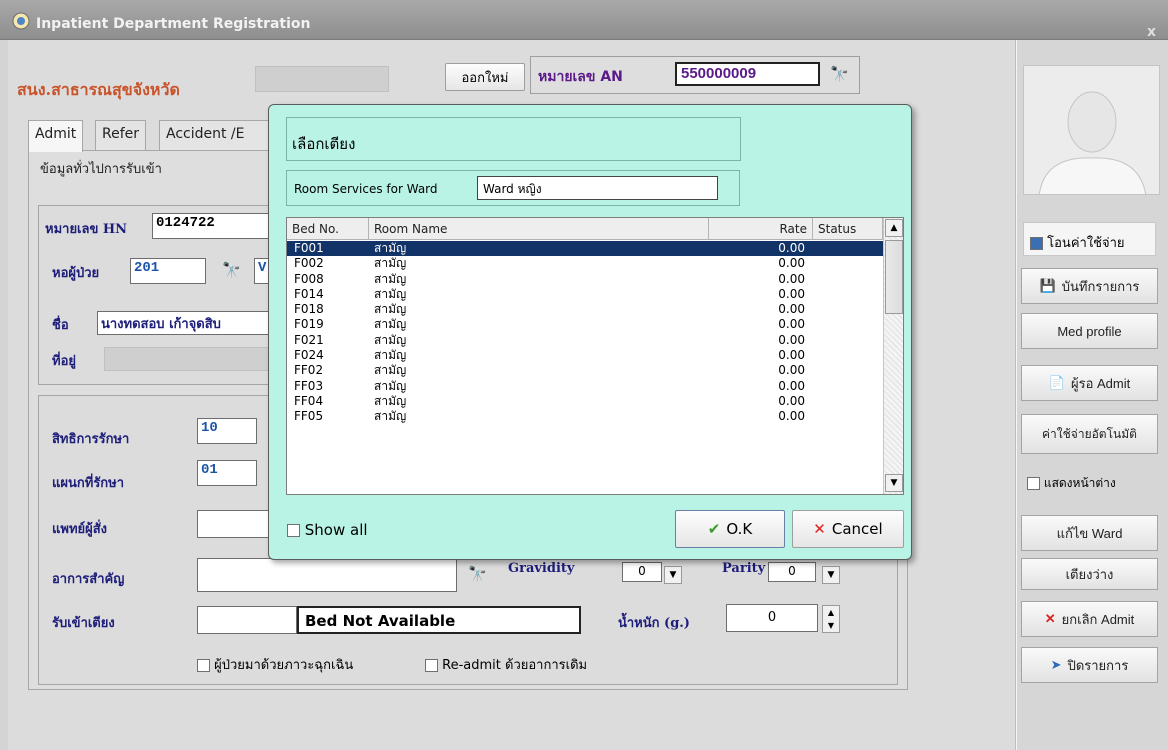  I want to click on edit-ward-button: แก้ไข Ward, so click(1089, 533).